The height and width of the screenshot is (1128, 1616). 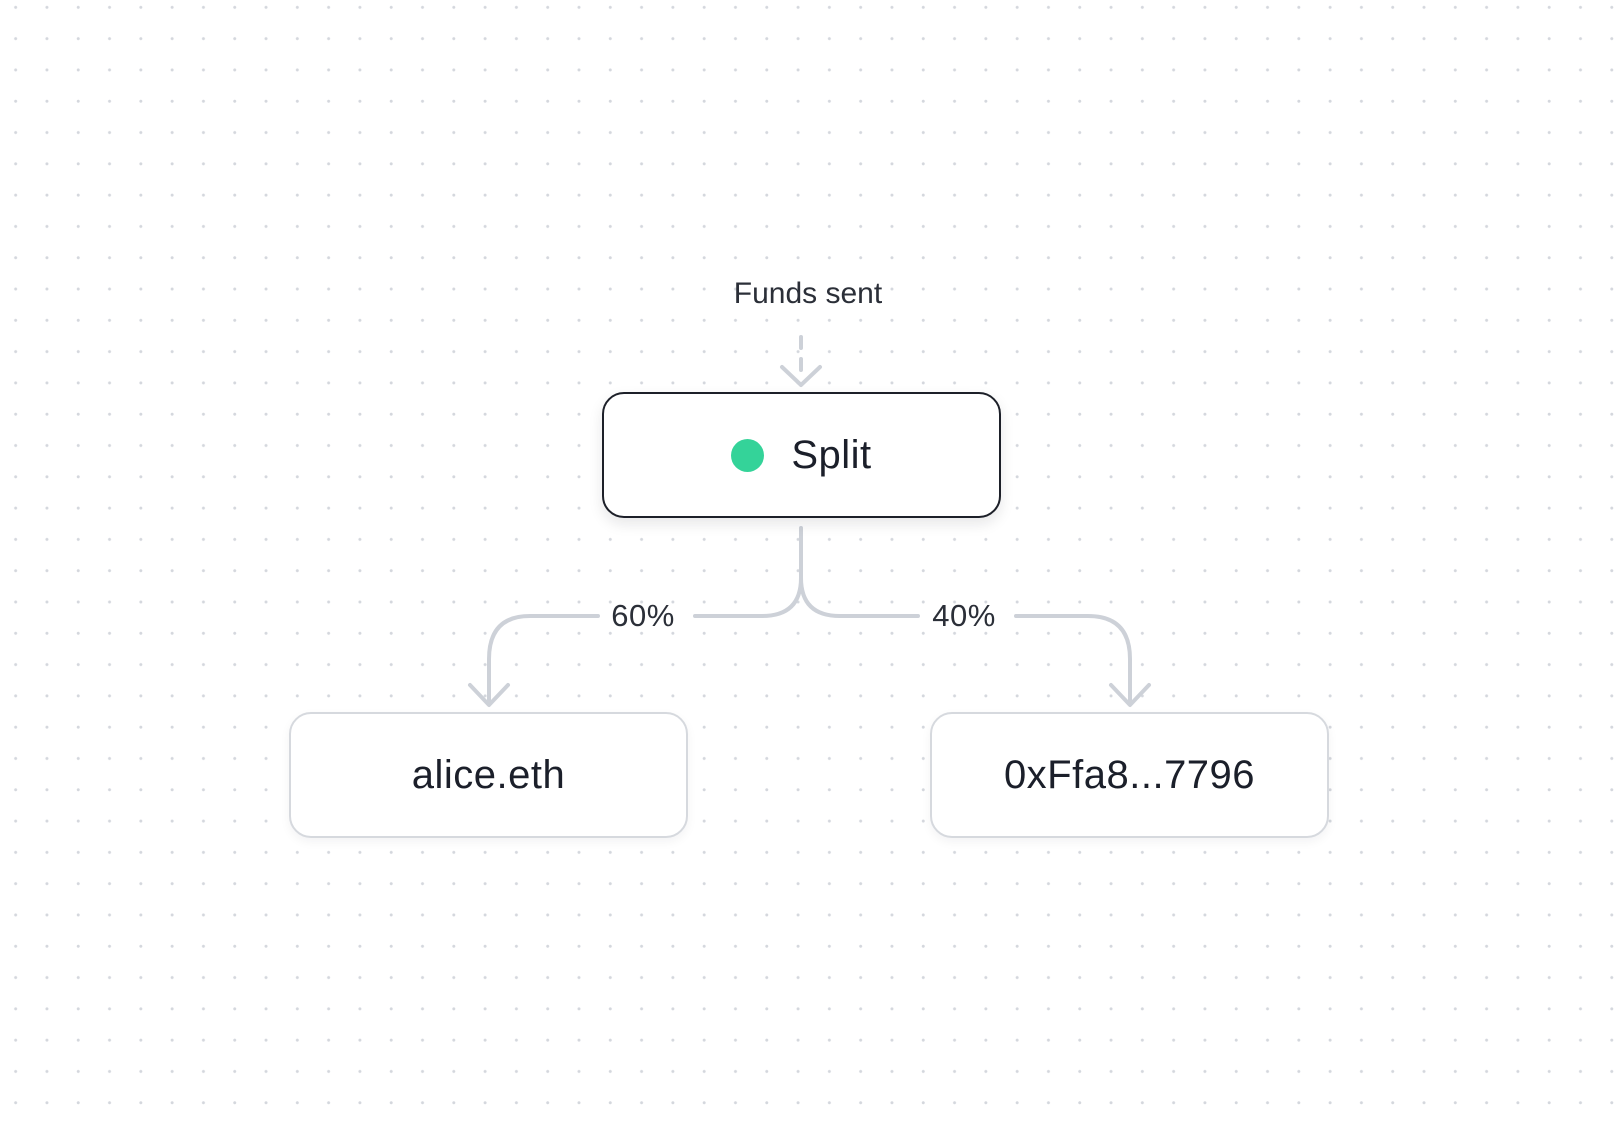 What do you see at coordinates (964, 615) in the screenshot?
I see `share-label-right: 40%` at bounding box center [964, 615].